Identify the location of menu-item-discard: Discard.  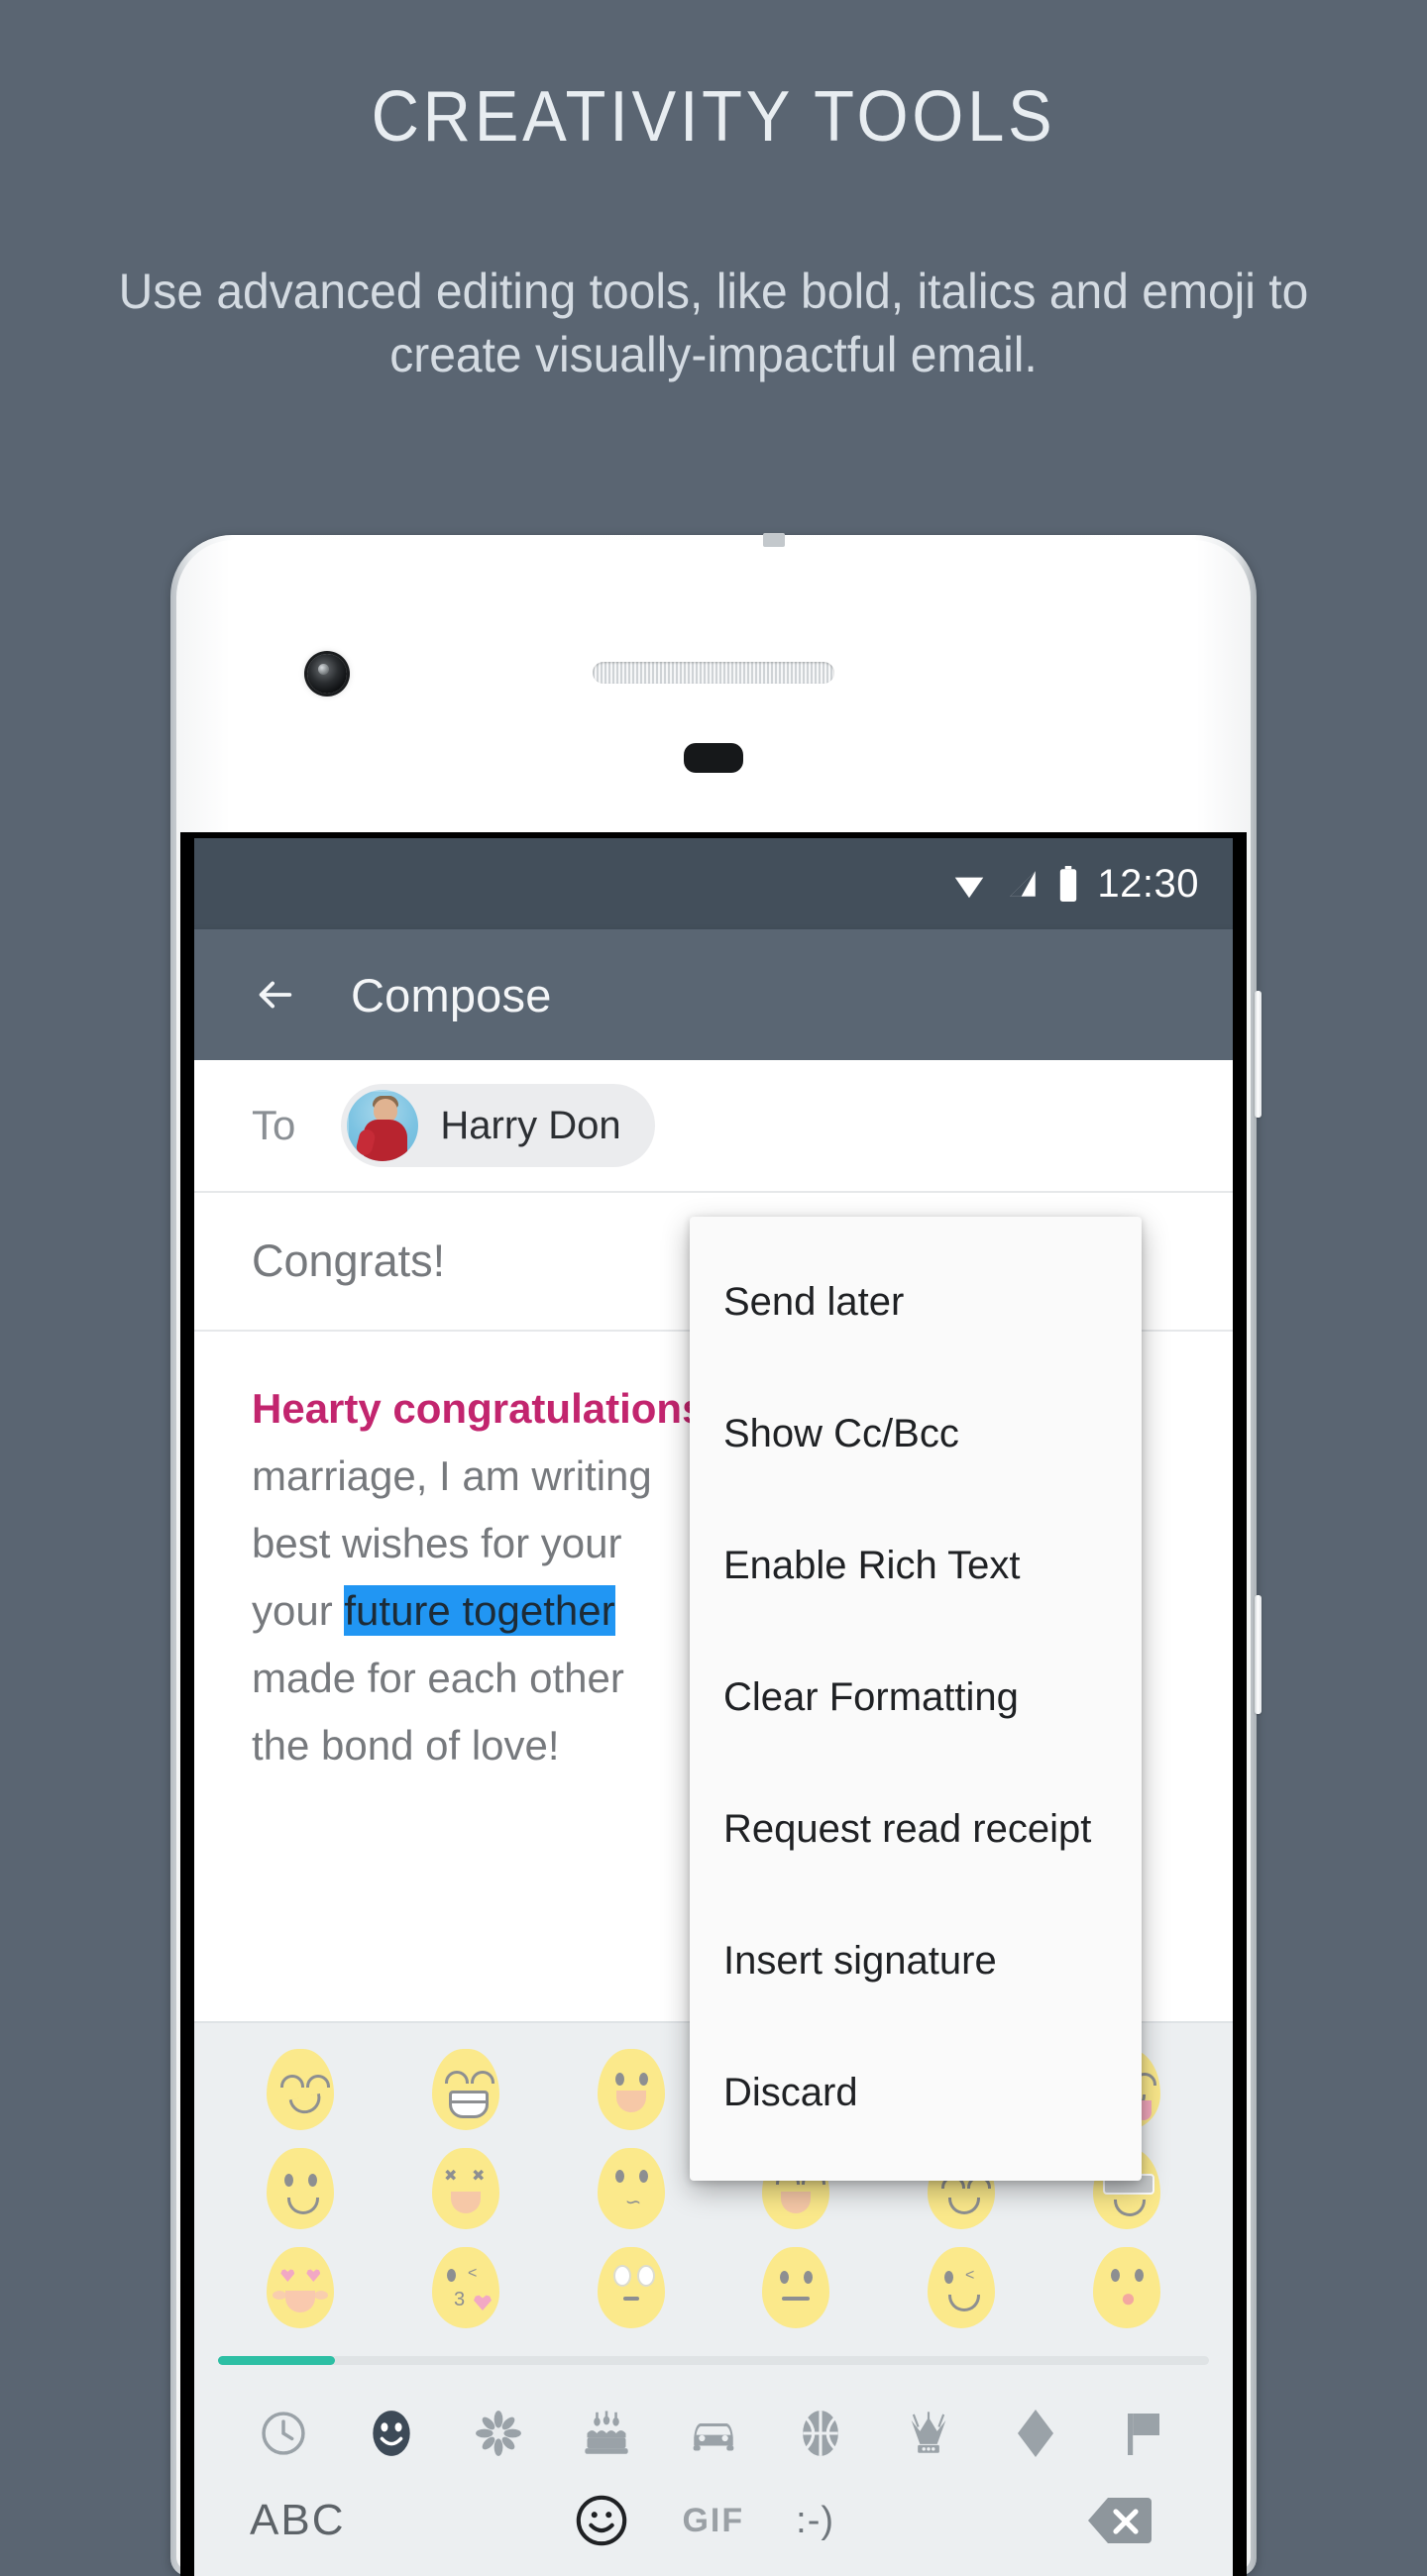
(916, 2093).